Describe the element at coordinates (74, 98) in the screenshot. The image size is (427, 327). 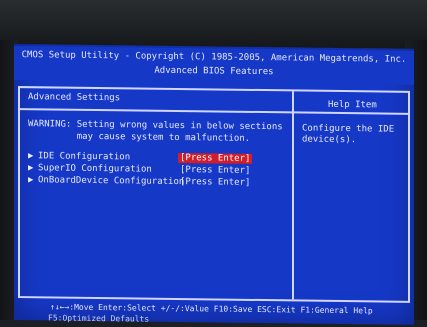
I see `section-title: Advanced Settings` at that location.